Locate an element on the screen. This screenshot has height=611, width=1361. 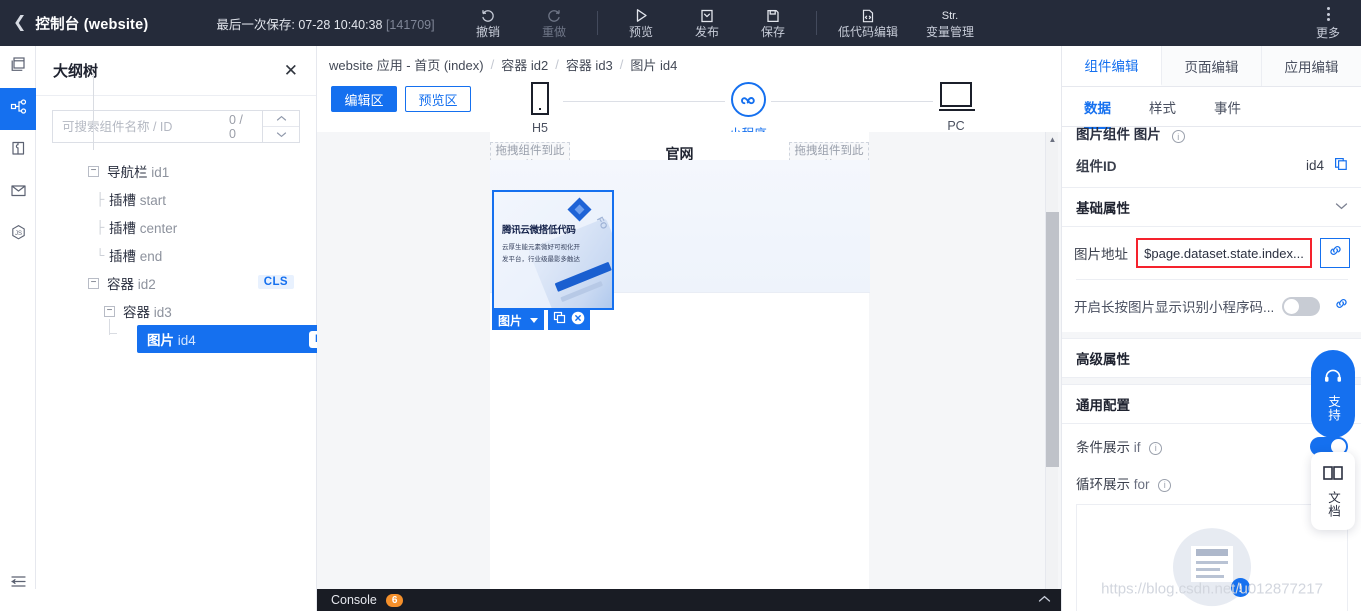
tree-item-label: 插槽 center is located at coordinates (143, 228).